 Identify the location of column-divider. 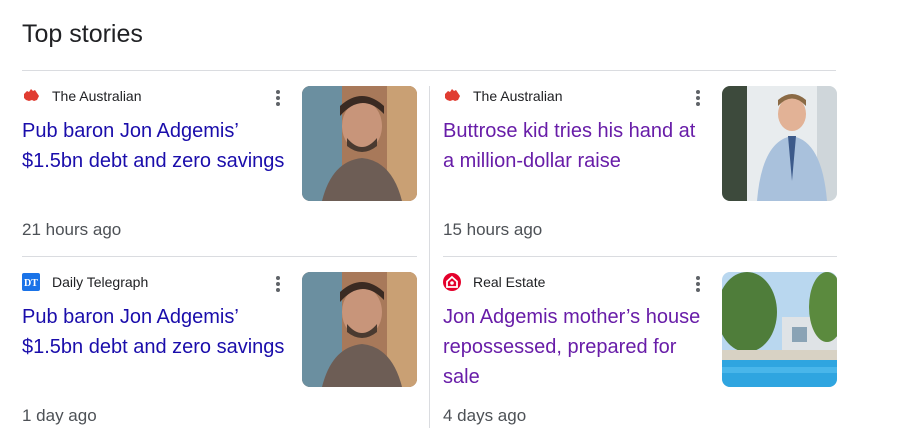
(429, 257).